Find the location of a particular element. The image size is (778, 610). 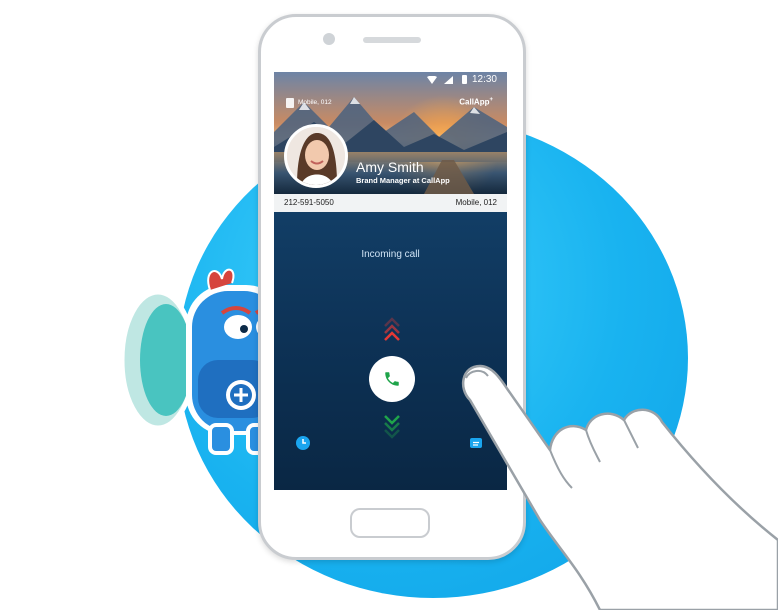

contact-photo is located at coordinates (316, 156).